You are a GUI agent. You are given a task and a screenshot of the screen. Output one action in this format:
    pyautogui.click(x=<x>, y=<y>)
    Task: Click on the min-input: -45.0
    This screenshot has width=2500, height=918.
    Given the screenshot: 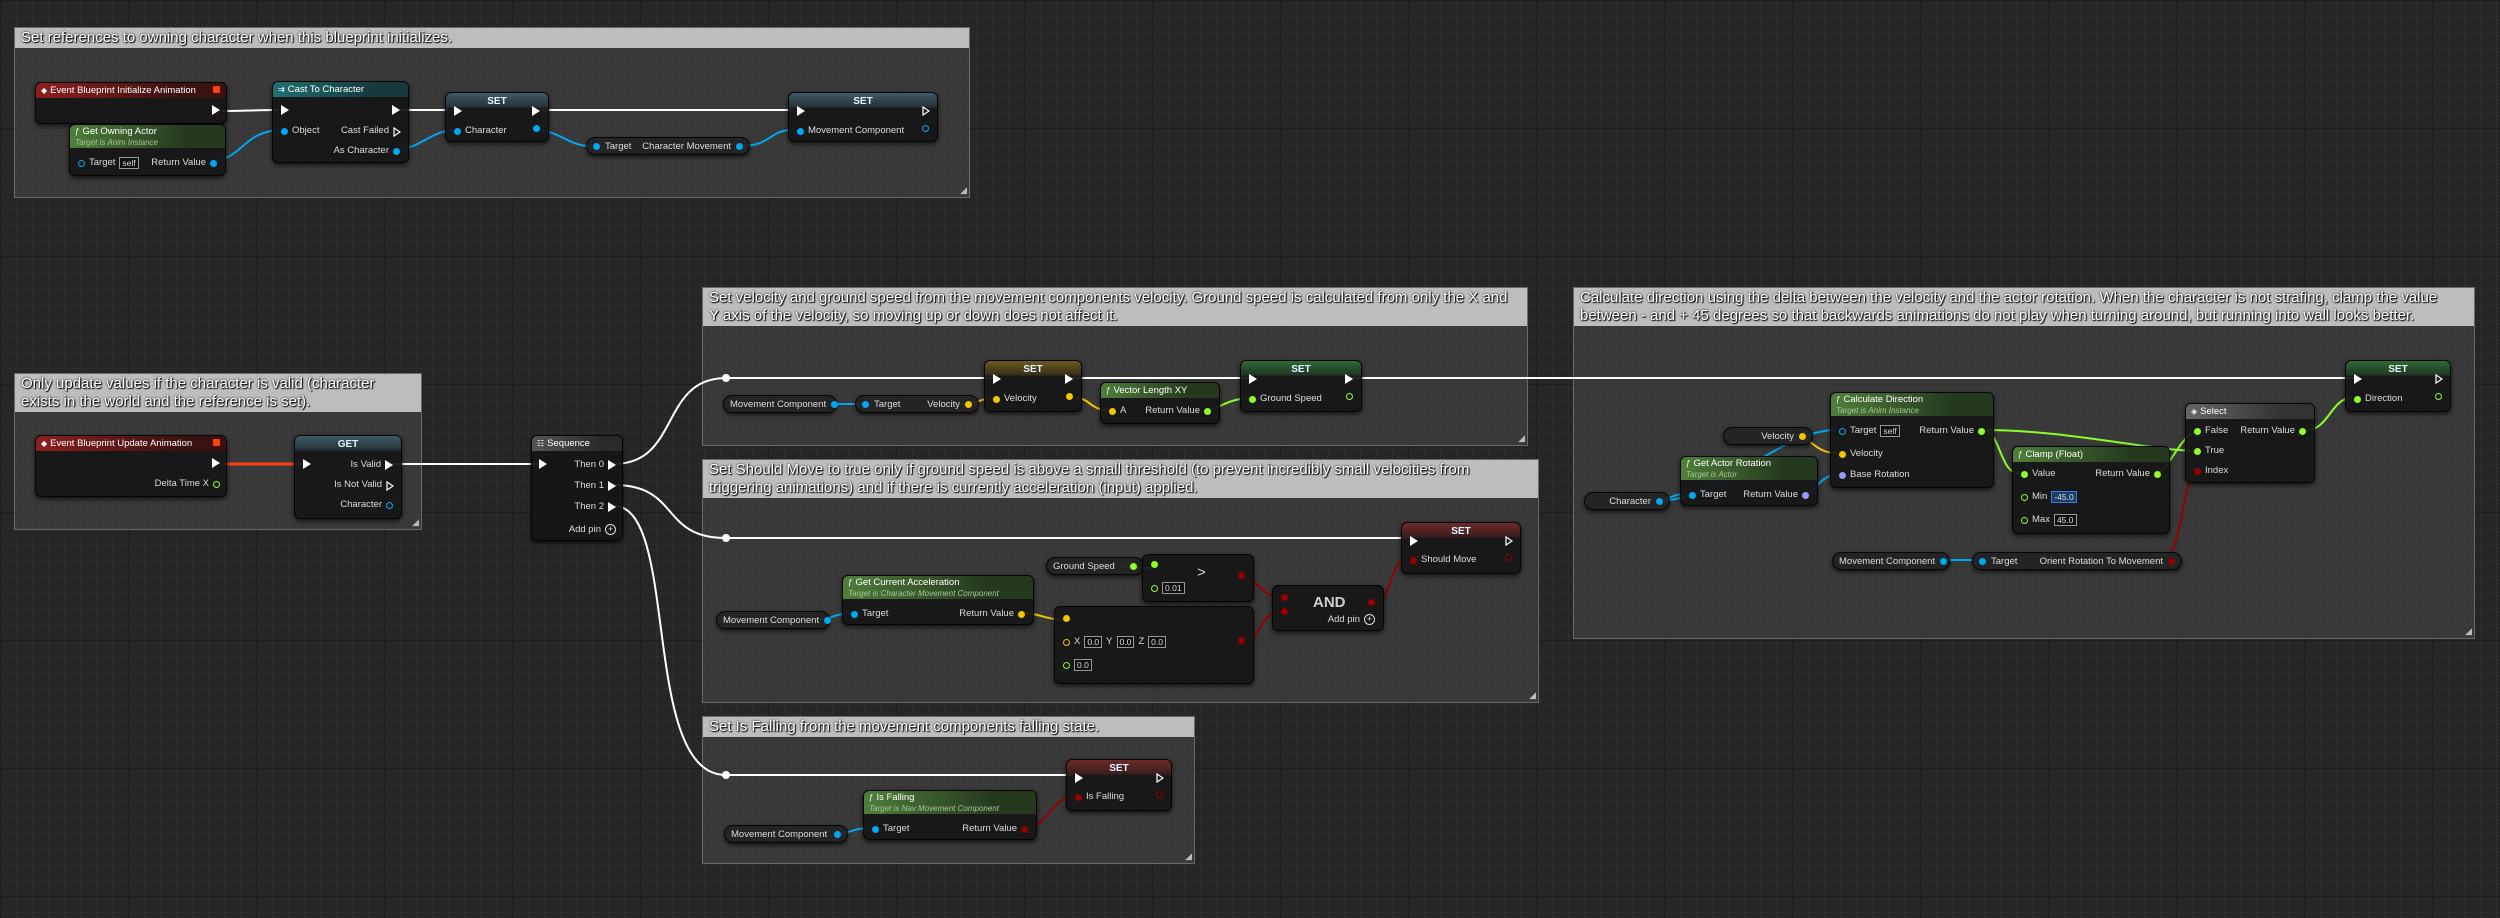 What is the action you would take?
    pyautogui.click(x=2064, y=497)
    